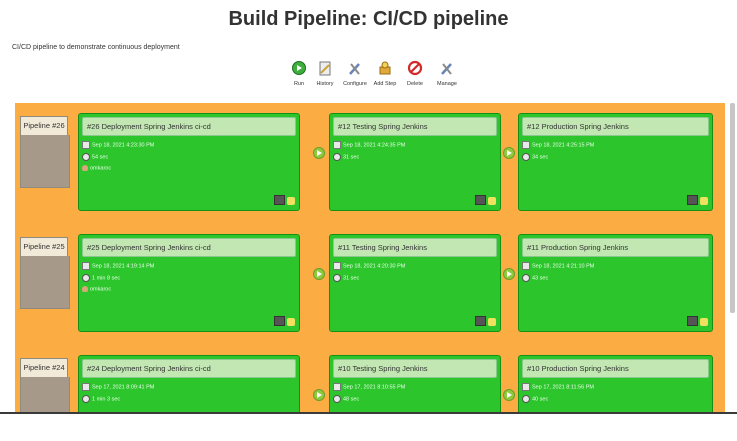 The image size is (737, 441). Describe the element at coordinates (44, 126) in the screenshot. I see `pipeline-run-label: Pipeline #26` at that location.